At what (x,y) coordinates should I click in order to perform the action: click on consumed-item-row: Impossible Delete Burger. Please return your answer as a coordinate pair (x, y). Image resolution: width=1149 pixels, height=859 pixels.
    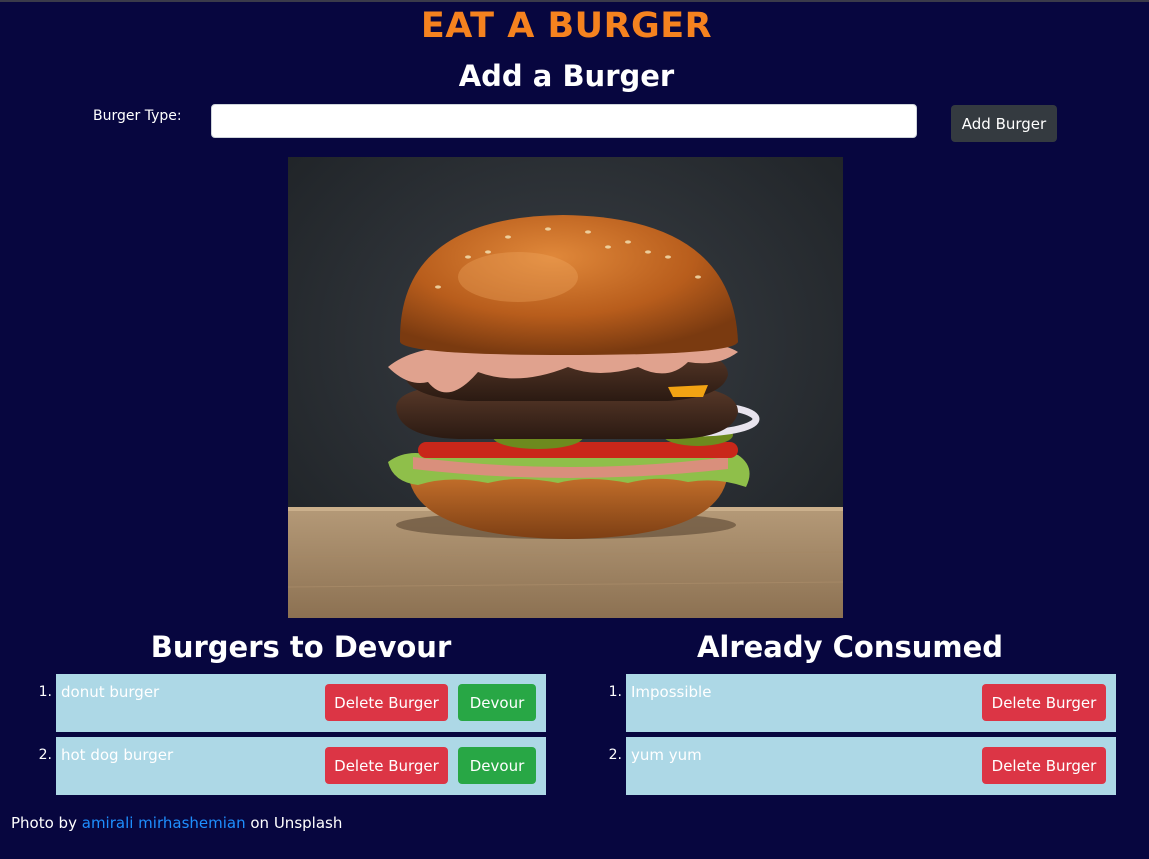
    Looking at the image, I should click on (871, 703).